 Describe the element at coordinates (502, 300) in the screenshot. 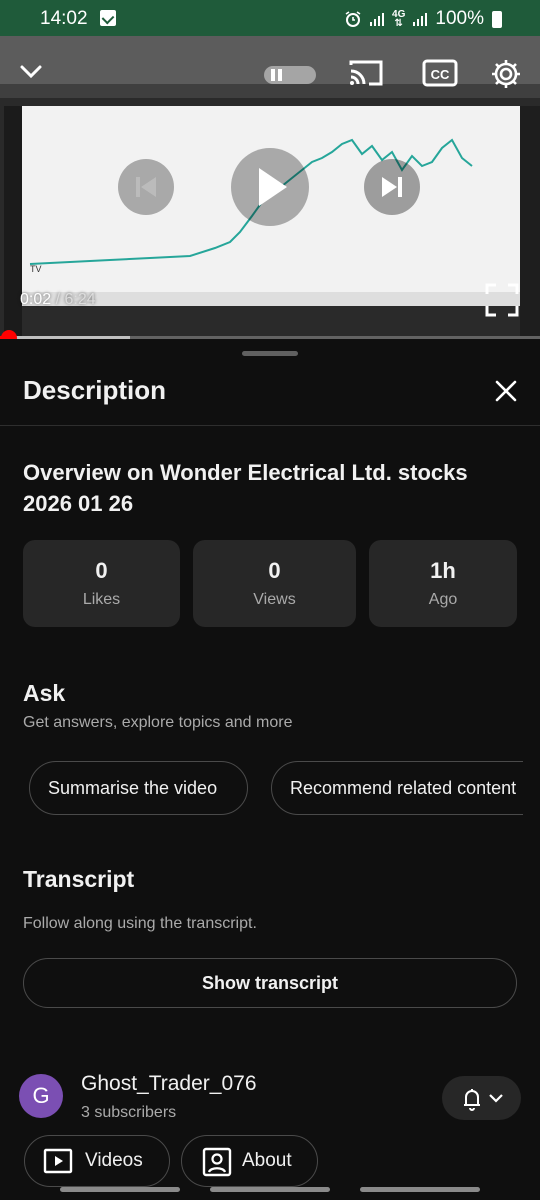

I see `fullscreen-icon` at that location.